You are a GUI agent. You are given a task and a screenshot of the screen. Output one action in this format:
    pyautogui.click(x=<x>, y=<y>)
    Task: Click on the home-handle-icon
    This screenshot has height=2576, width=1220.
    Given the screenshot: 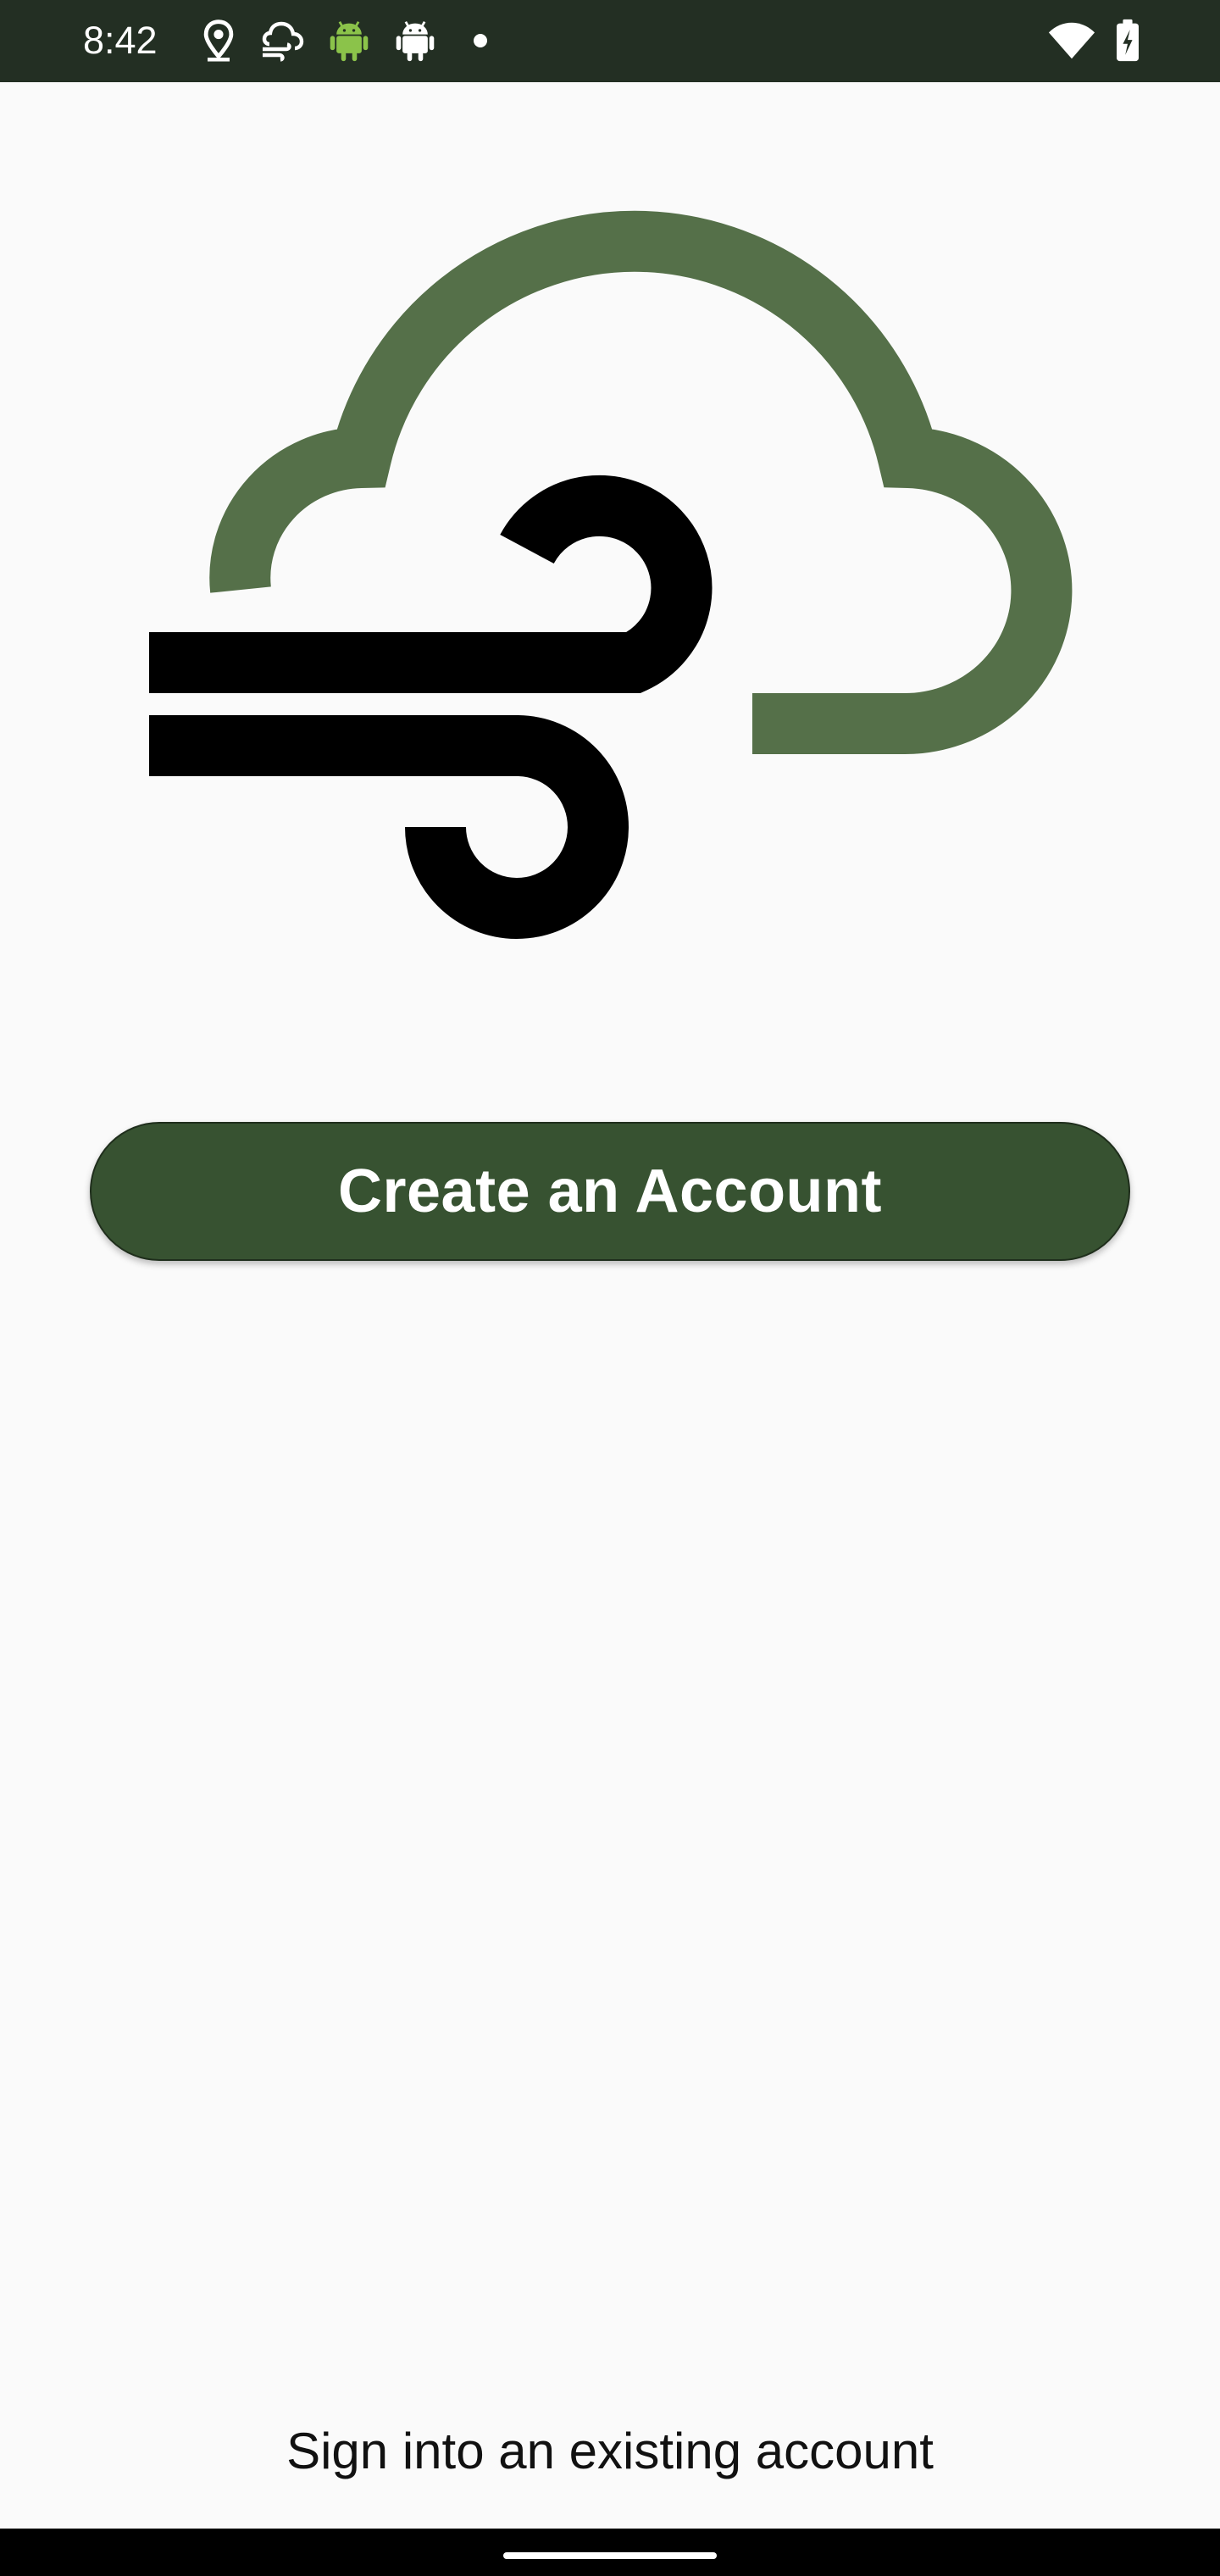 What is the action you would take?
    pyautogui.click(x=610, y=2555)
    